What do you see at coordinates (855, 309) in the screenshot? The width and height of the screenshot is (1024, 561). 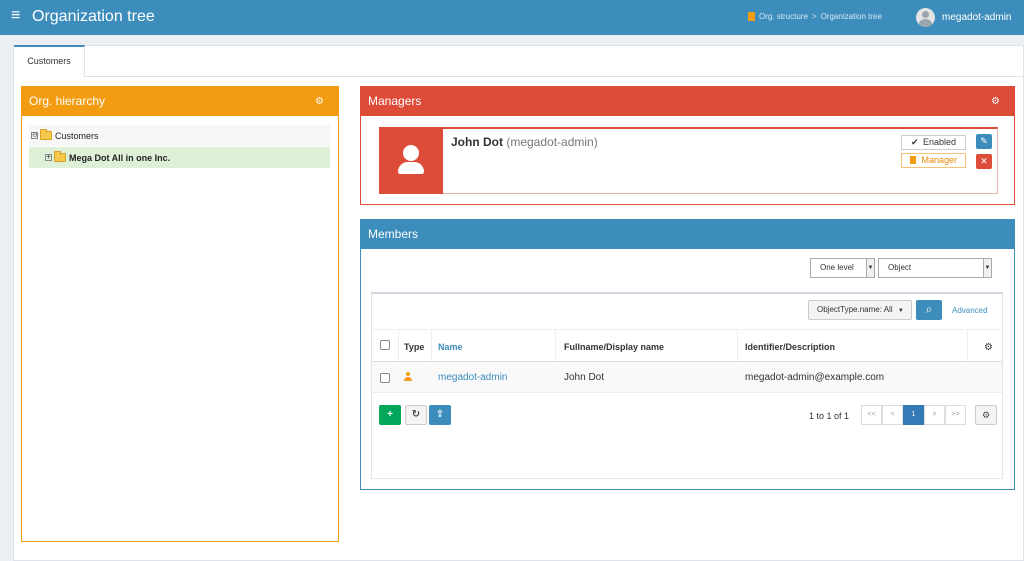 I see `object-type-filter-label: ObjectType.name: All` at bounding box center [855, 309].